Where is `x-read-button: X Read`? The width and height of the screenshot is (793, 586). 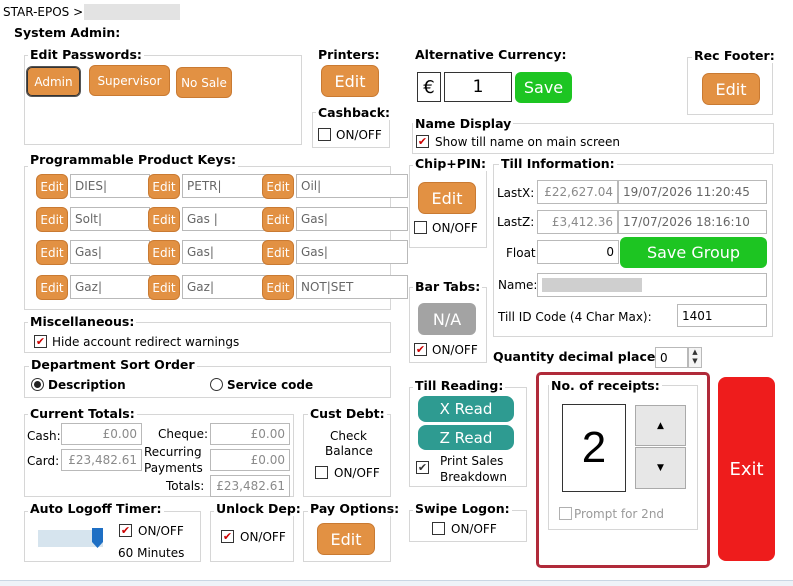 x-read-button: X Read is located at coordinates (466, 409).